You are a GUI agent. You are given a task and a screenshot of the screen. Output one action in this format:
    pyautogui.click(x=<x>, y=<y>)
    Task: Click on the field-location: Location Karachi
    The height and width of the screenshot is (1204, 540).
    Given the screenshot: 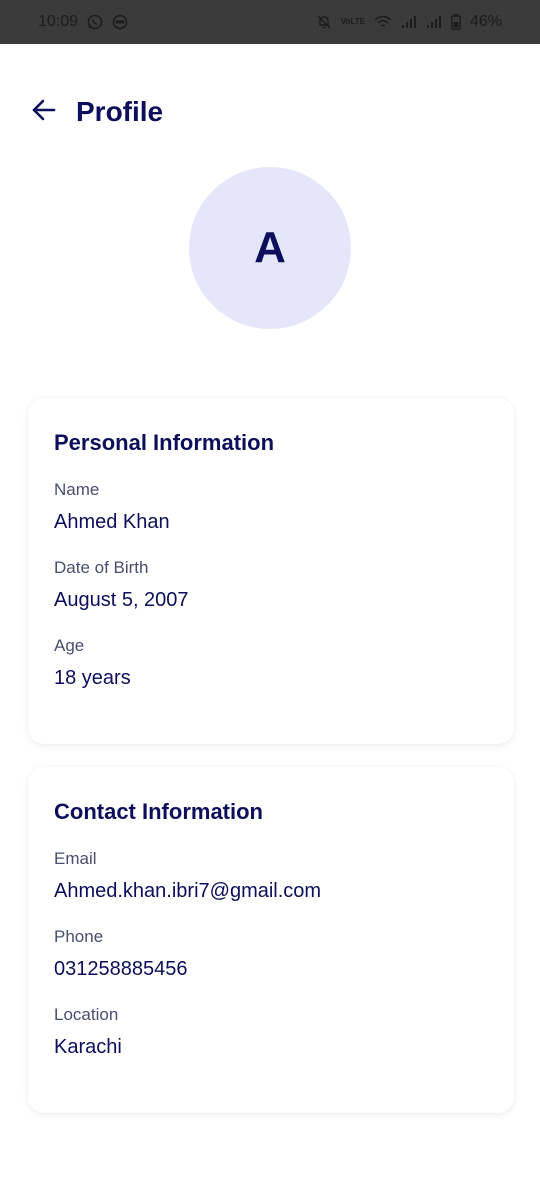 What is the action you would take?
    pyautogui.click(x=271, y=1033)
    